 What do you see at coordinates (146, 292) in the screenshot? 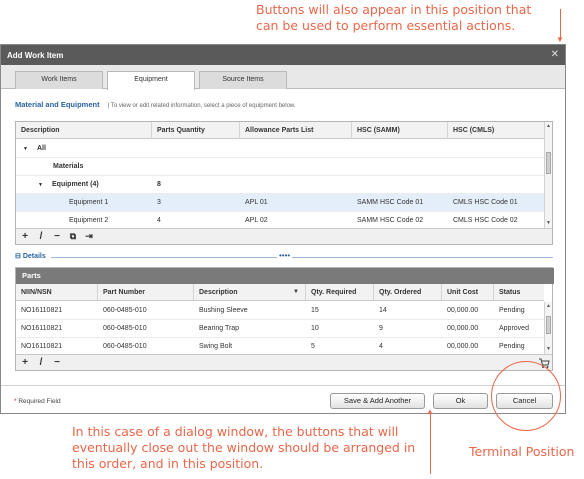
I see `col-part-number: Part Number` at bounding box center [146, 292].